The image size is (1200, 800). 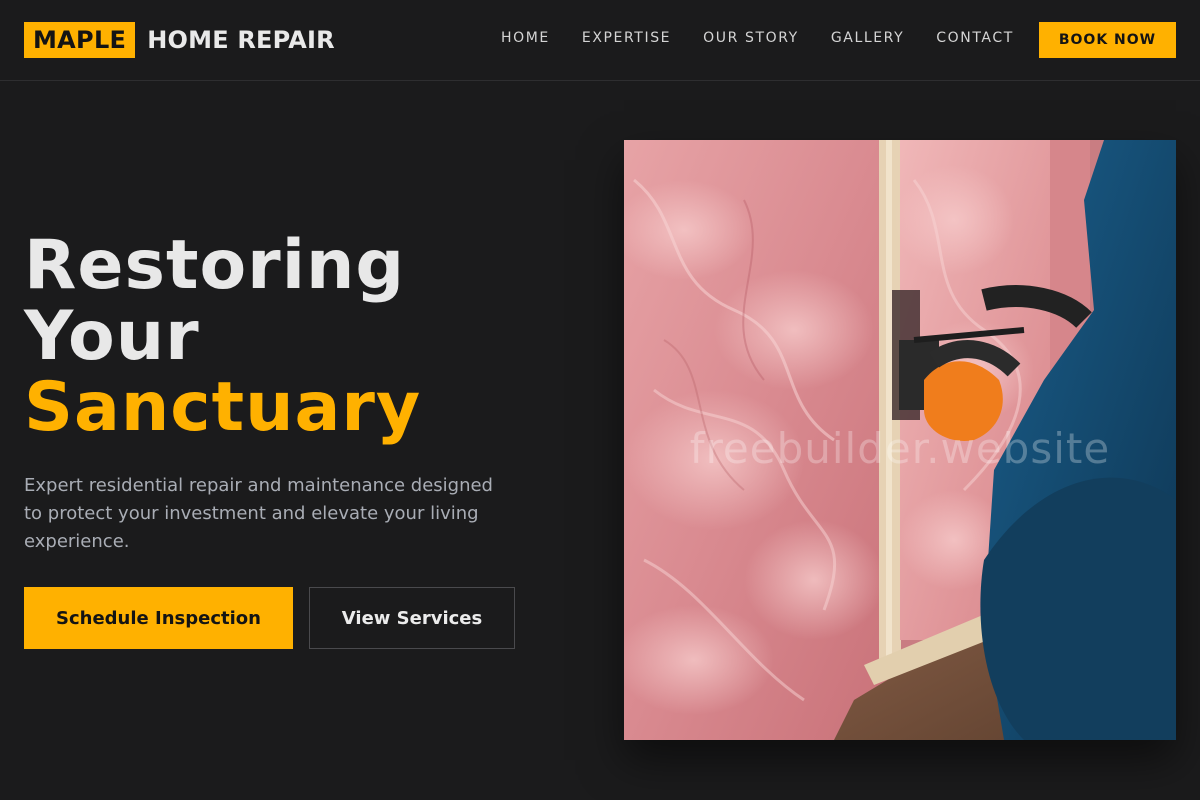 I want to click on logo: MAPLE HOME REPAIR, so click(x=179, y=40).